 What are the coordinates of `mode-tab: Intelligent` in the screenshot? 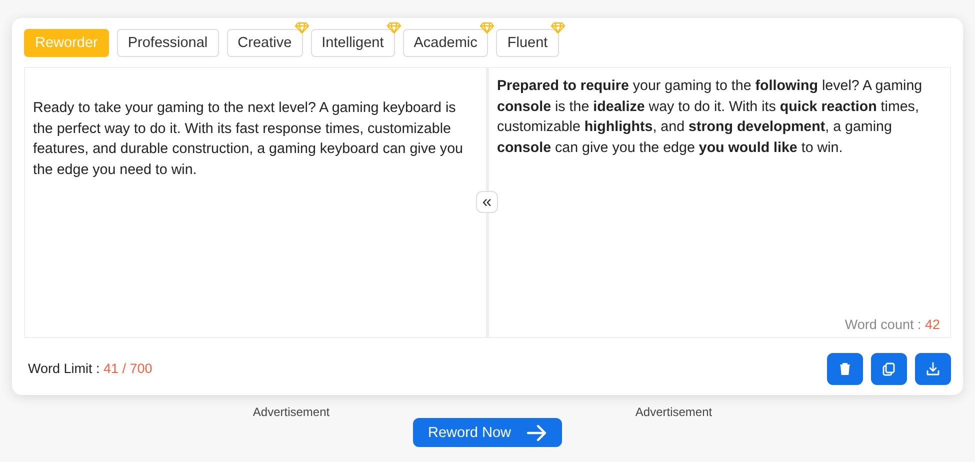 It's located at (352, 43).